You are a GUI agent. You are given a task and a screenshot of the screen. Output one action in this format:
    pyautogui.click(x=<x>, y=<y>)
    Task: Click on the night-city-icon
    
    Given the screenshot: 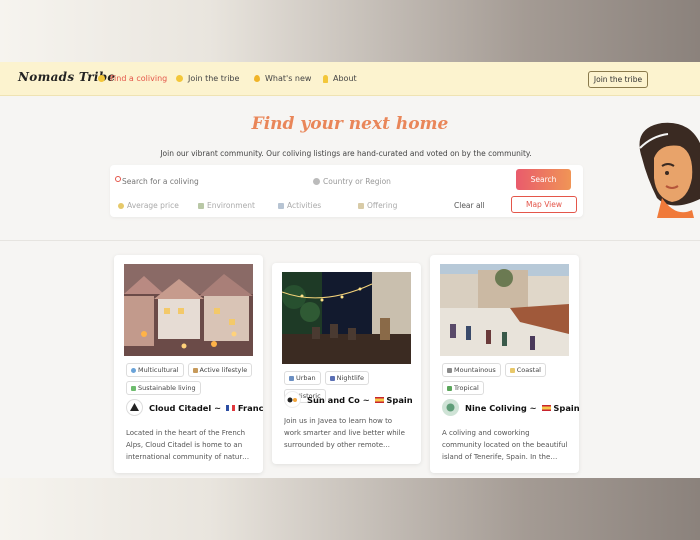 What is the action you would take?
    pyautogui.click(x=332, y=378)
    